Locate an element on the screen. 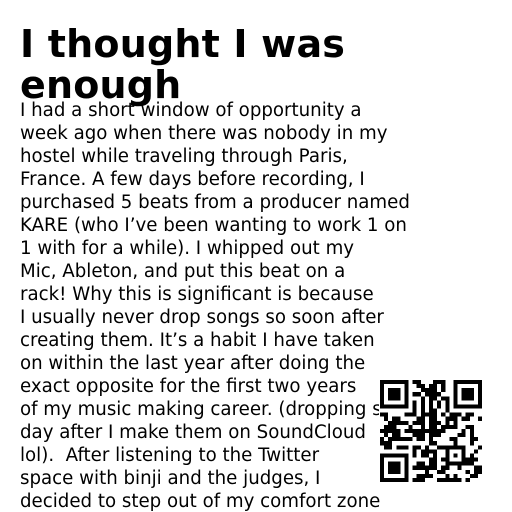 The width and height of the screenshot is (512, 512). body-line: Mic, Ableton, and put this beat on a is located at coordinates (183, 271).